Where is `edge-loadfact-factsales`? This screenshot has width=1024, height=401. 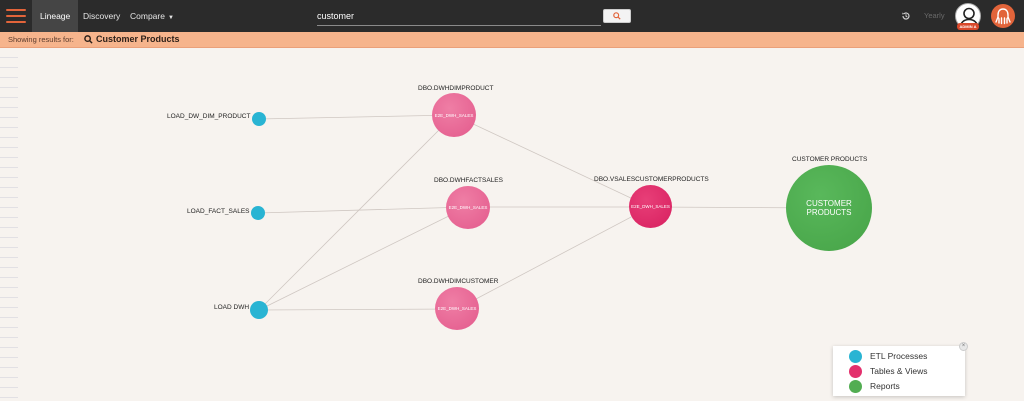 edge-loadfact-factsales is located at coordinates (362, 210).